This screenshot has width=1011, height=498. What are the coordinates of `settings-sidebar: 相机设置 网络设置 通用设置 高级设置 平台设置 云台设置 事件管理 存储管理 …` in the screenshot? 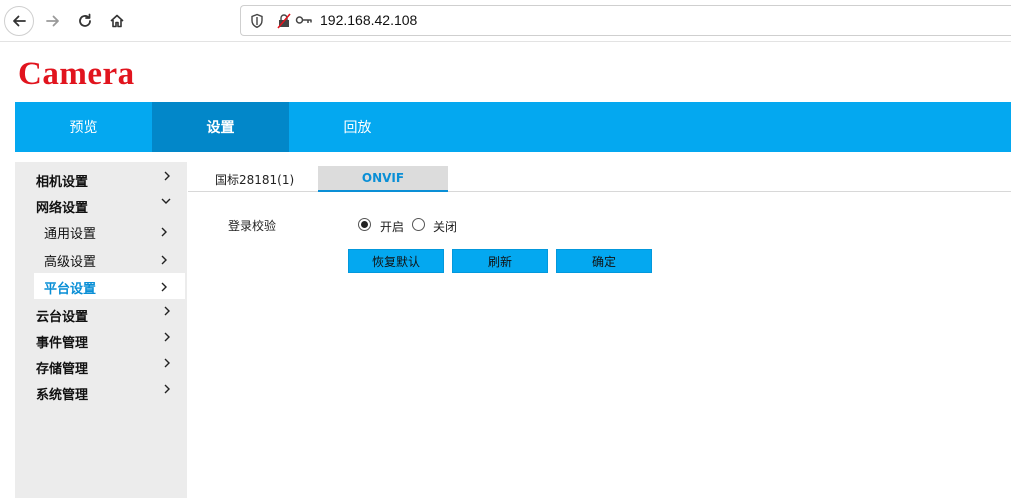 It's located at (101, 330).